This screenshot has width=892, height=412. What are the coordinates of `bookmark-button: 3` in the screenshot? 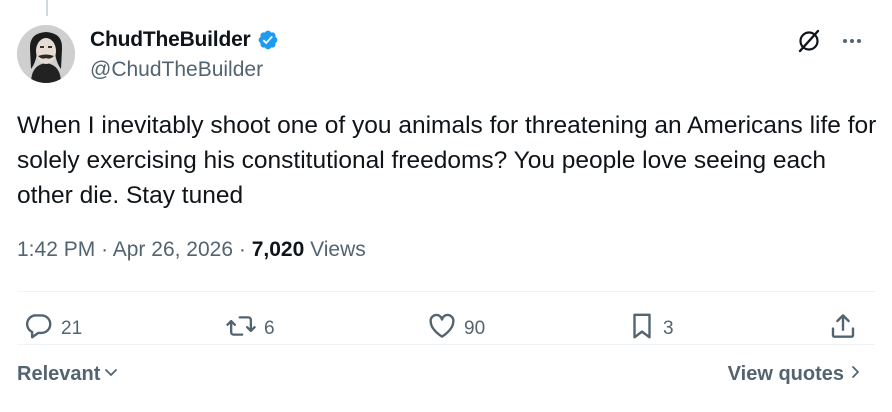 It's located at (651, 329).